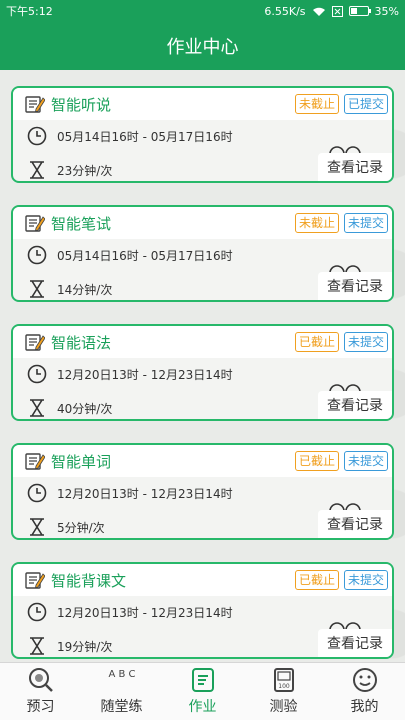 This screenshot has height=720, width=405. I want to click on duration-row: 23分钟/次, so click(69, 170).